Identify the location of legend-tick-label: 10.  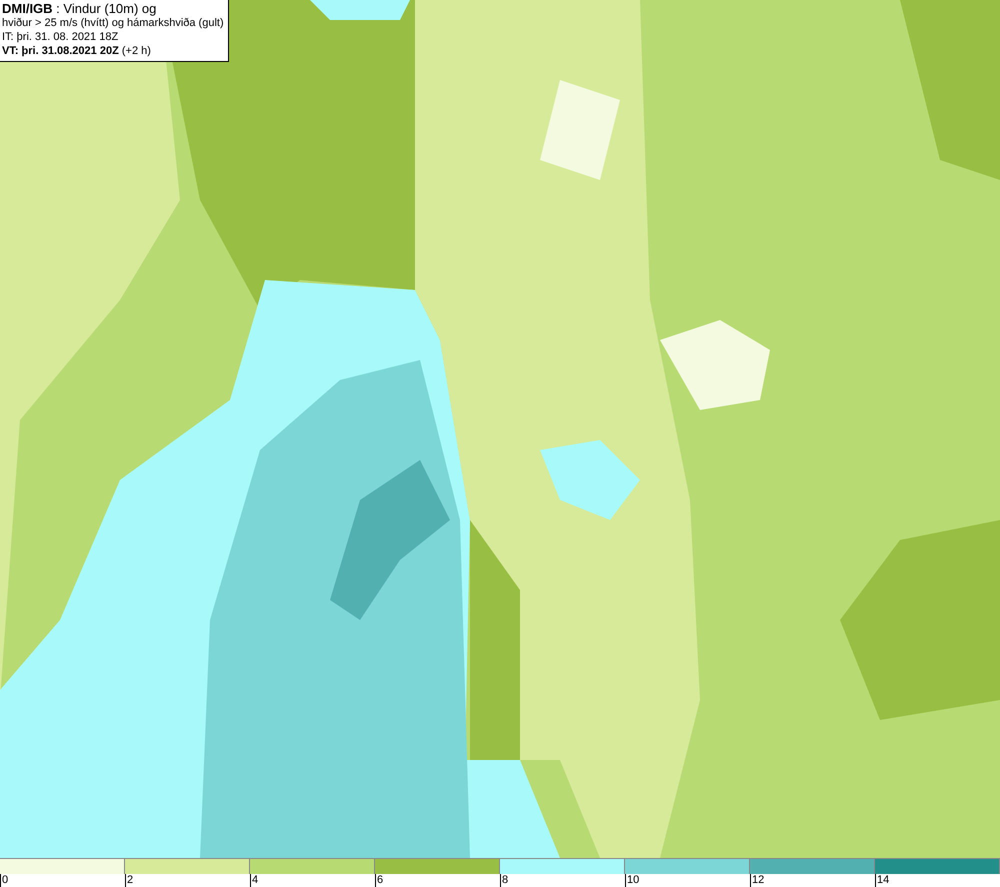
(632, 880).